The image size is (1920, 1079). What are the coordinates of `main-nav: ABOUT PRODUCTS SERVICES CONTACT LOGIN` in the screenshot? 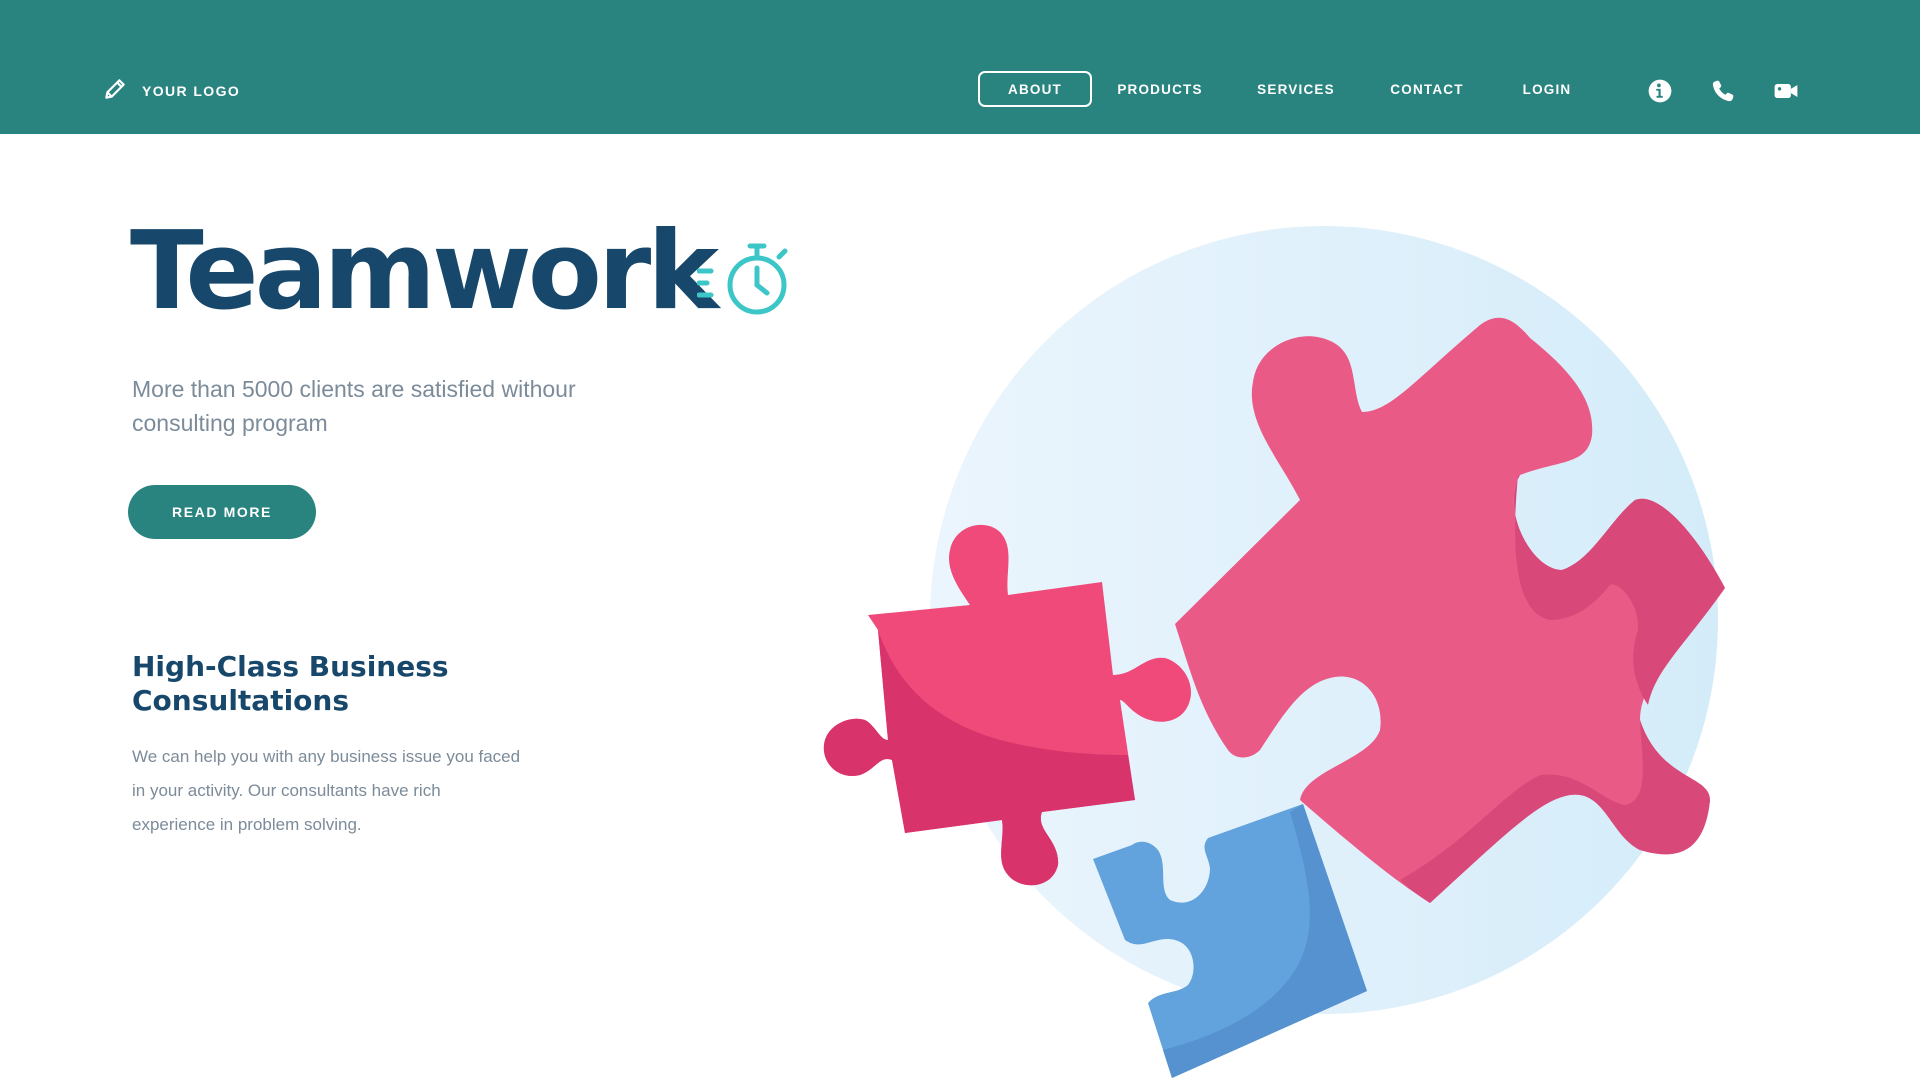 It's located at (1291, 89).